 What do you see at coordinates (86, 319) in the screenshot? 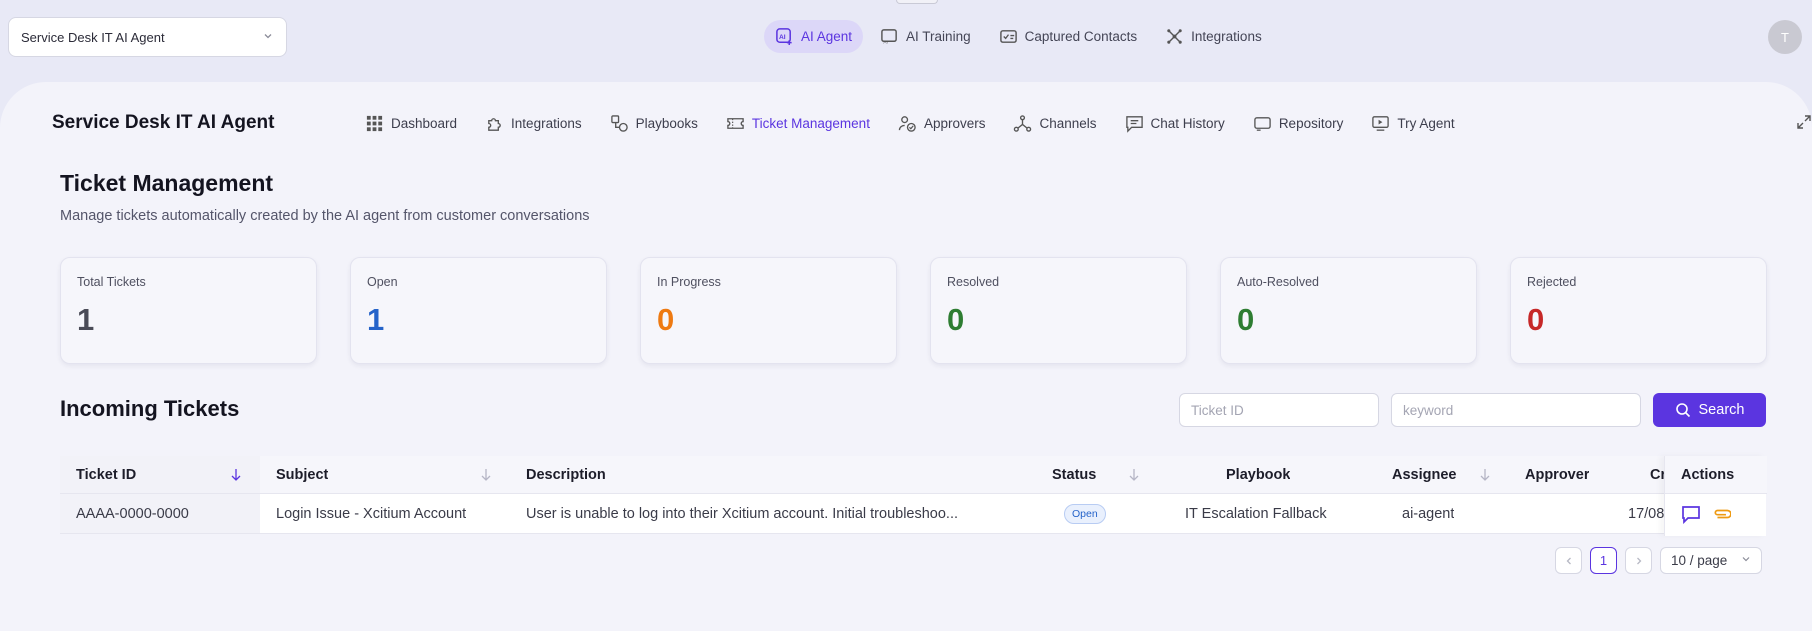
I see `stat-value: 1` at bounding box center [86, 319].